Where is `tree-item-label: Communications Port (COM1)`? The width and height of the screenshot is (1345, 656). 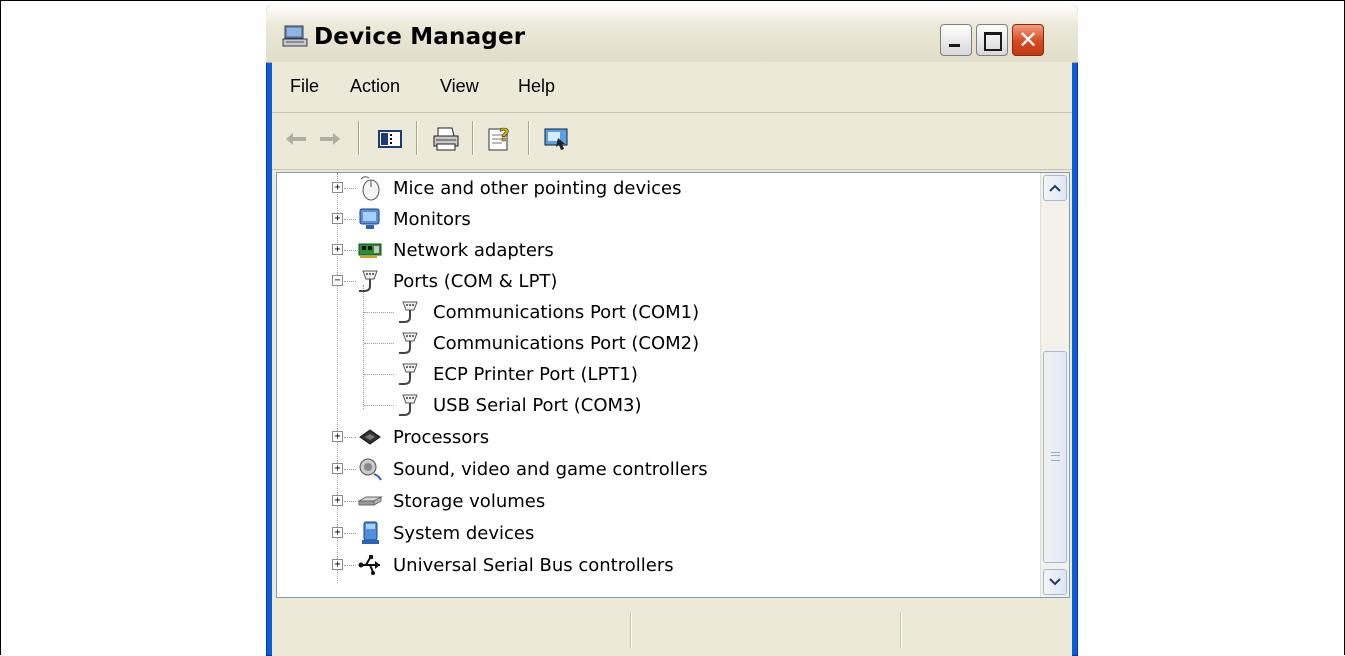 tree-item-label: Communications Port (COM1) is located at coordinates (566, 312).